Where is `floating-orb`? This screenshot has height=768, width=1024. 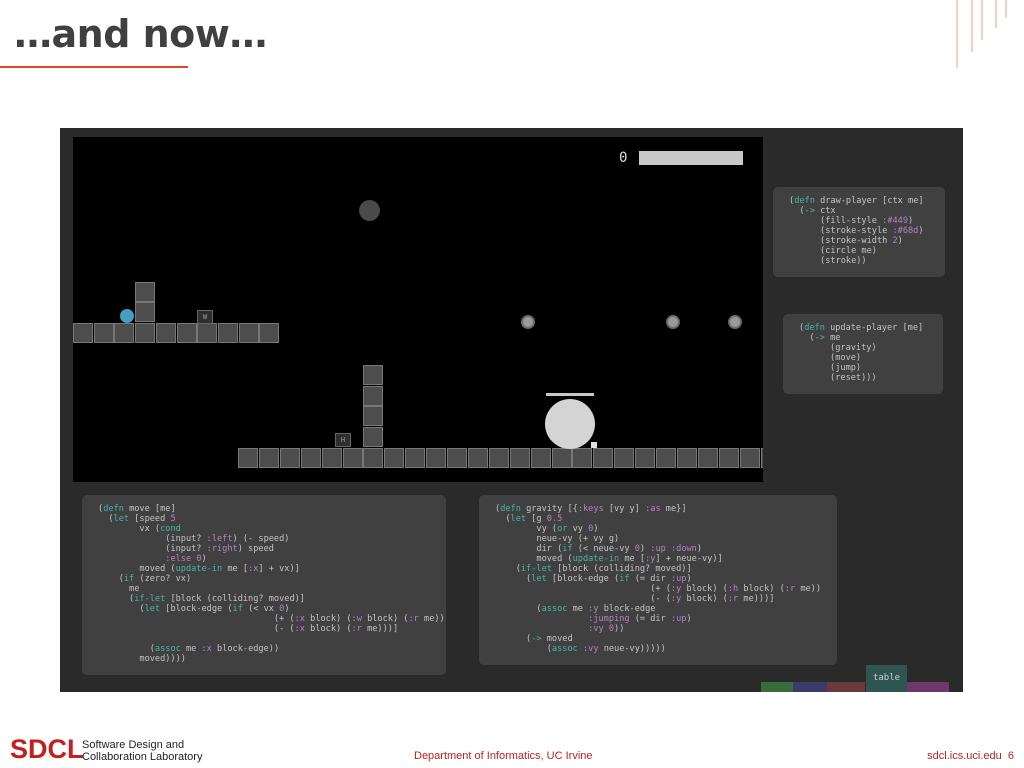 floating-orb is located at coordinates (369, 210).